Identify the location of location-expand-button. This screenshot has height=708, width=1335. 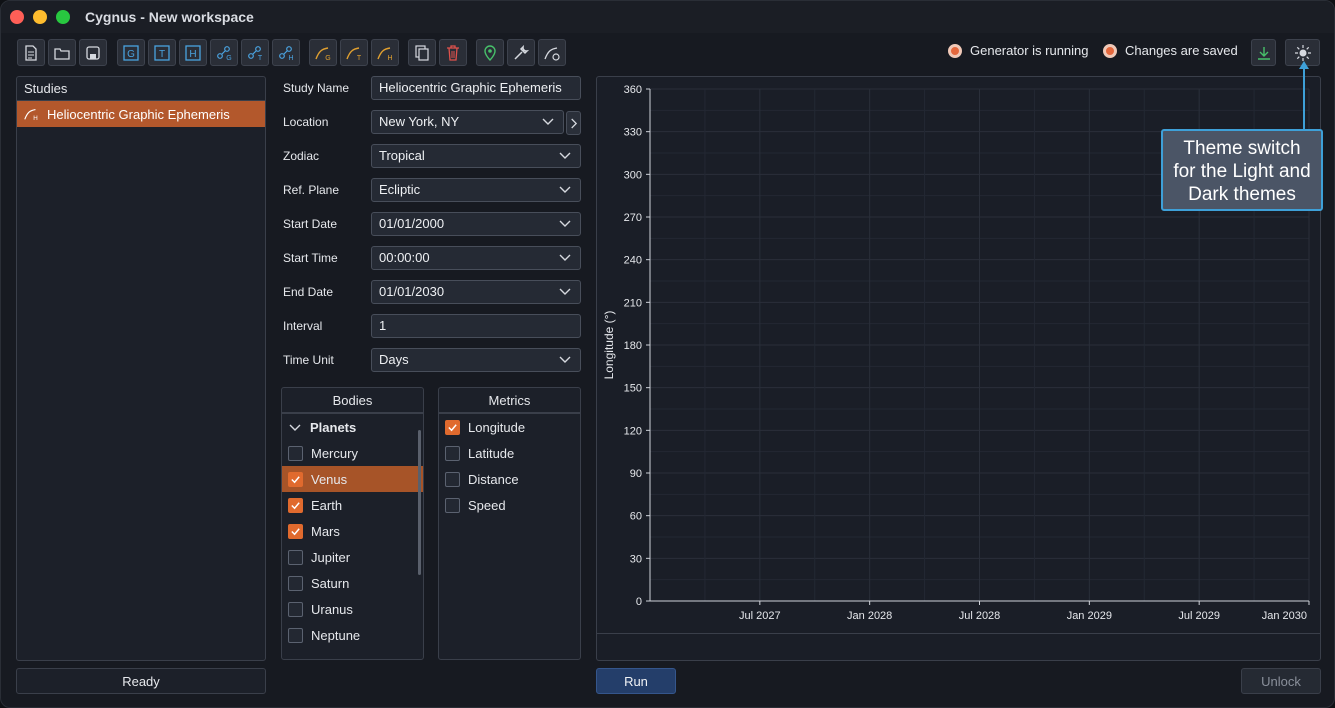
(573, 123).